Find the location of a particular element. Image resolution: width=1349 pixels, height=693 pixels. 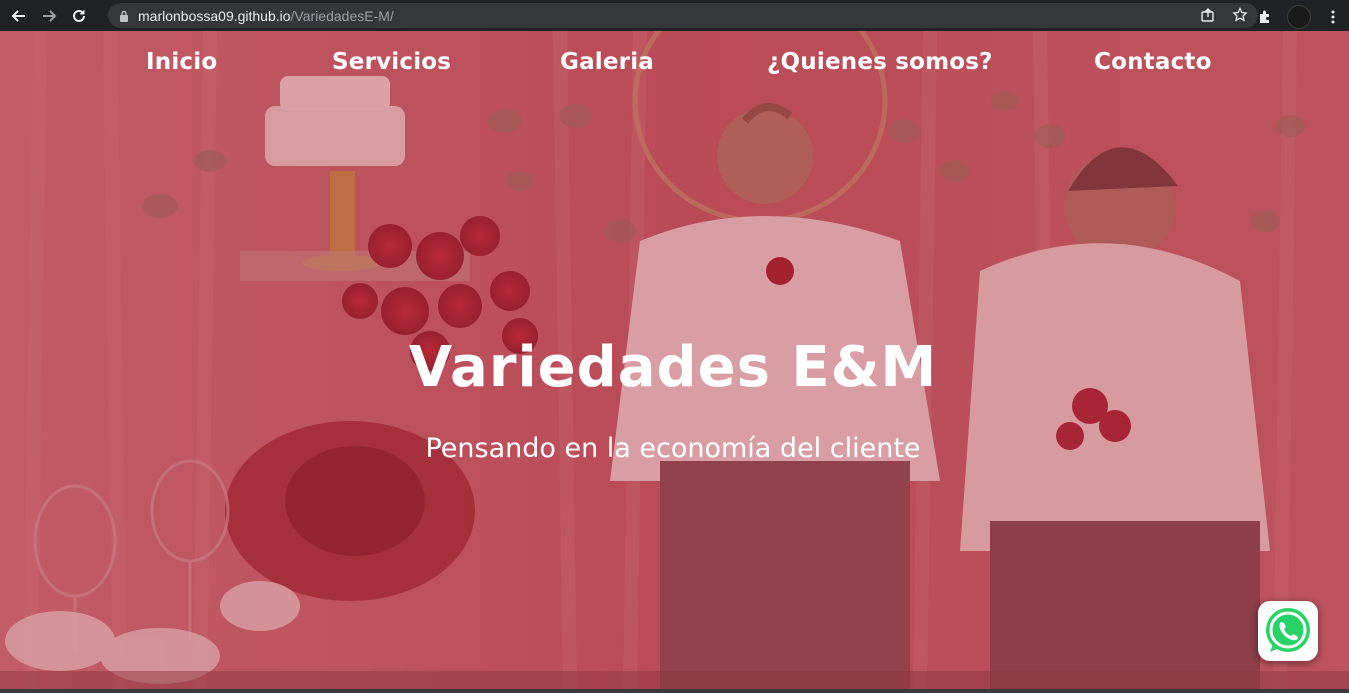

page-bottom-edge is located at coordinates (674, 691).